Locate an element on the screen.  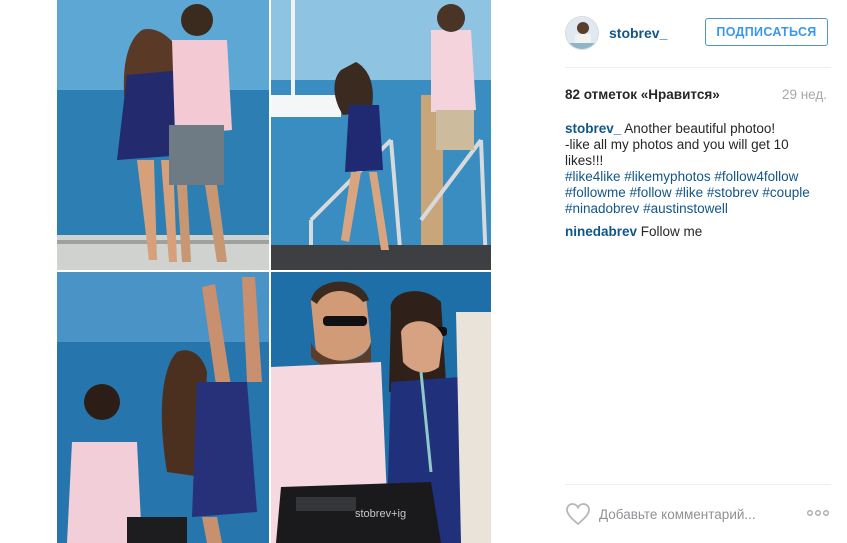
hashtag-link: #ninadobrev is located at coordinates (602, 208).